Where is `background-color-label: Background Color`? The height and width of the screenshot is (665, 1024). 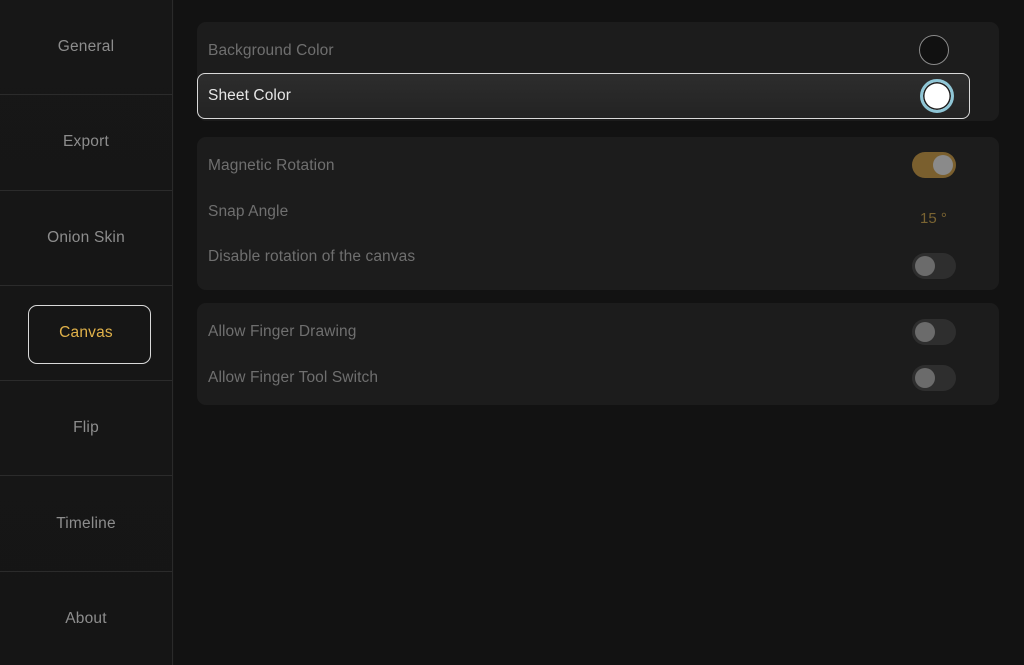 background-color-label: Background Color is located at coordinates (271, 50).